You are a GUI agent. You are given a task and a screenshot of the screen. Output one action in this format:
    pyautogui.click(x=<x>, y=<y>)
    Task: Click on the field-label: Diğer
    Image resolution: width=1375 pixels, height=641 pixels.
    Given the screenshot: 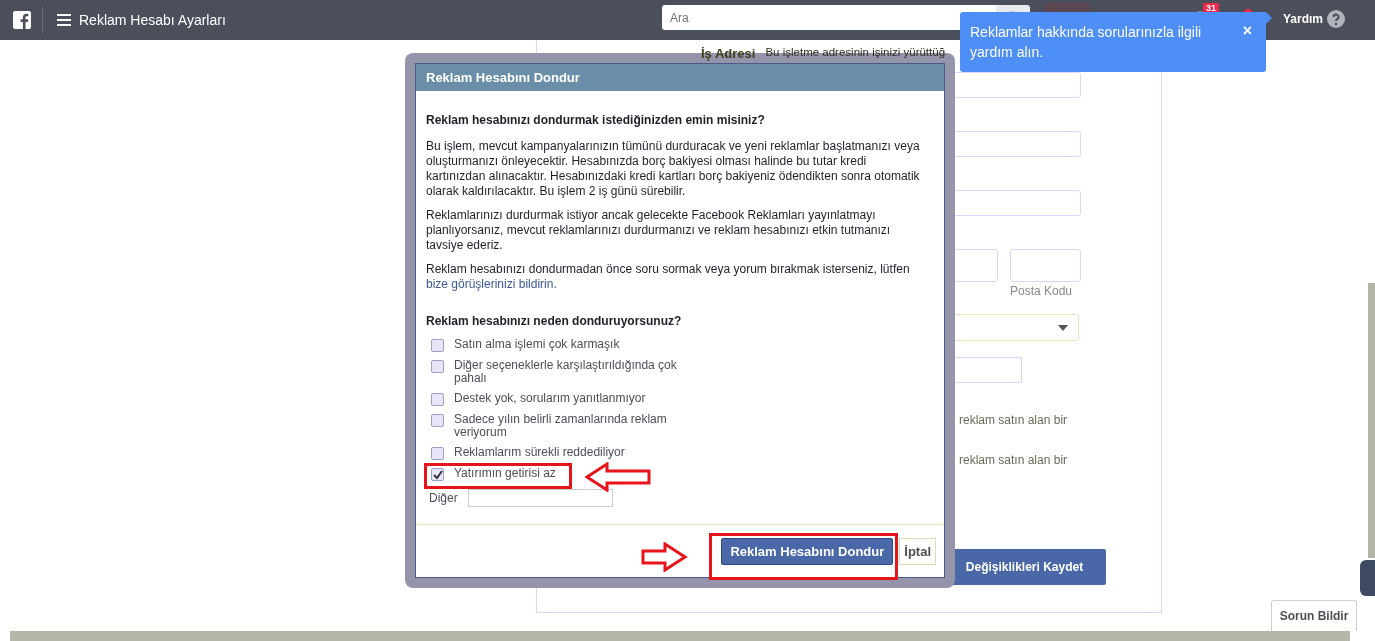 What is the action you would take?
    pyautogui.click(x=443, y=498)
    